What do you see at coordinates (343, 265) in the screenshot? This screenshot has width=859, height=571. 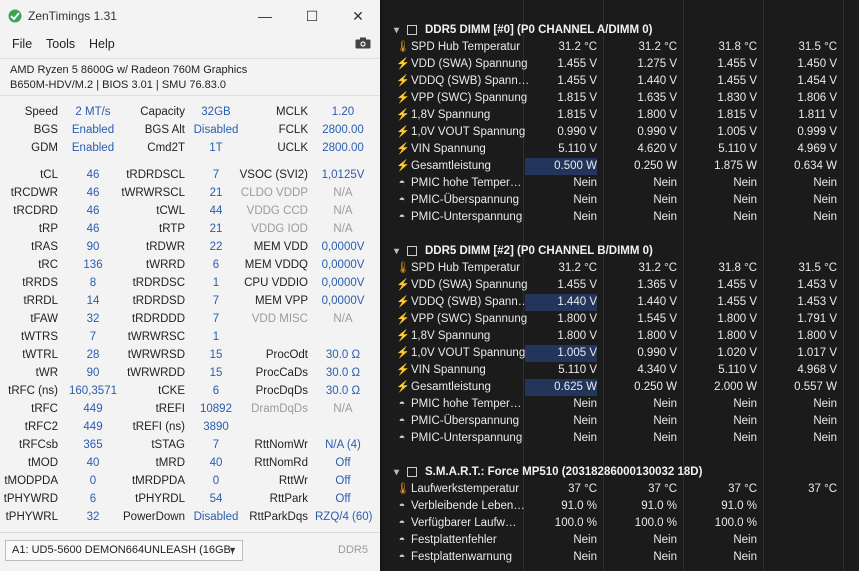 I see `timing-value: 0,0000V` at bounding box center [343, 265].